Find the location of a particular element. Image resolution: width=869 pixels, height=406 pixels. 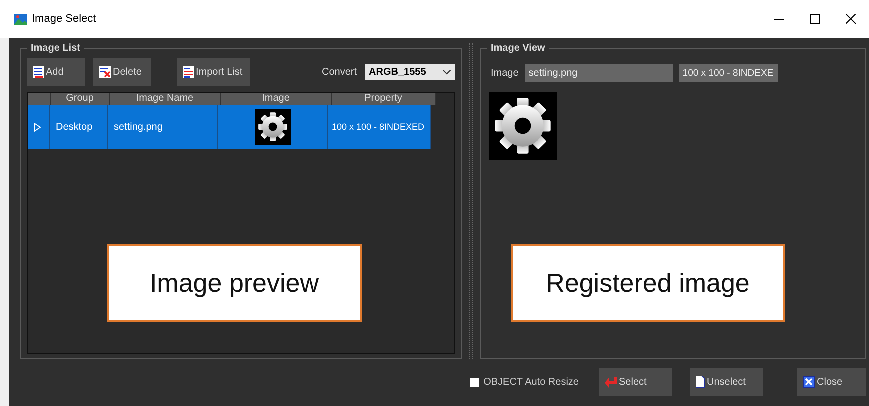

image-label: Image is located at coordinates (505, 73).